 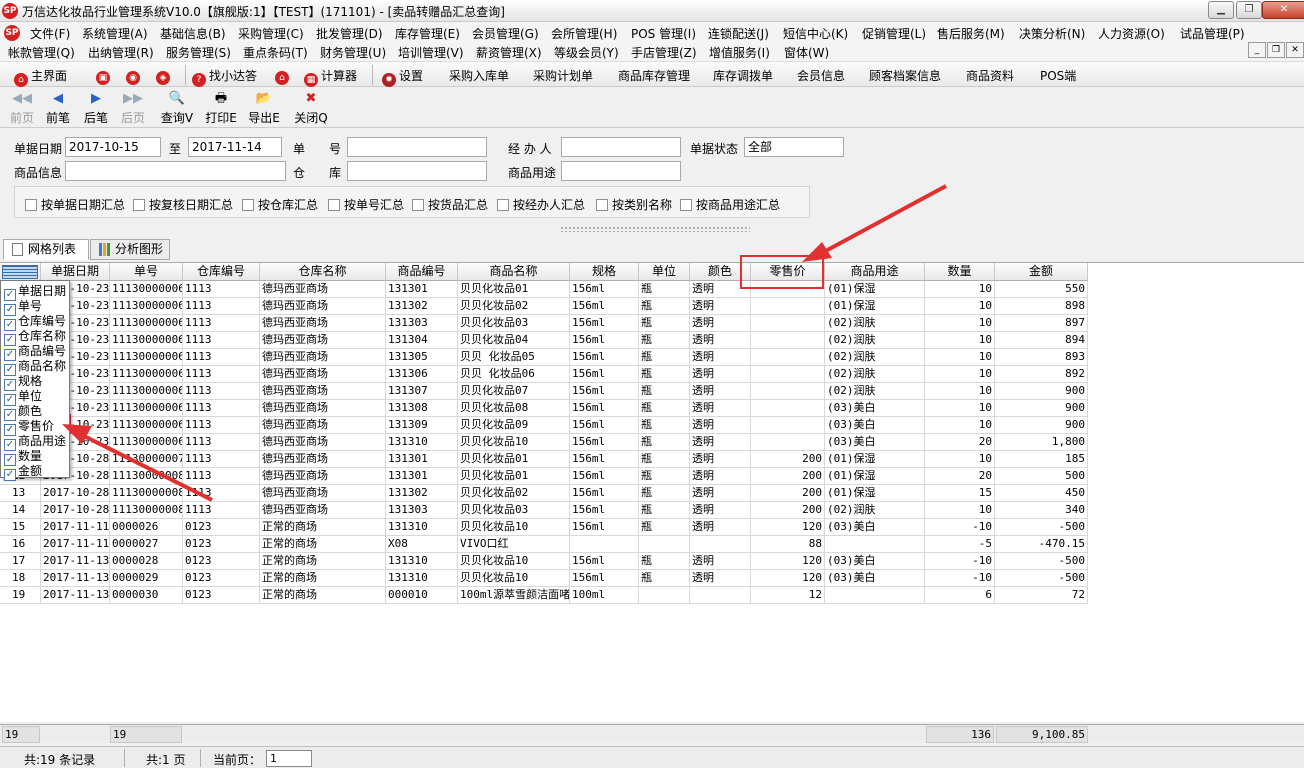 I want to click on cell-name: 贝贝化妆品07, so click(x=514, y=391).